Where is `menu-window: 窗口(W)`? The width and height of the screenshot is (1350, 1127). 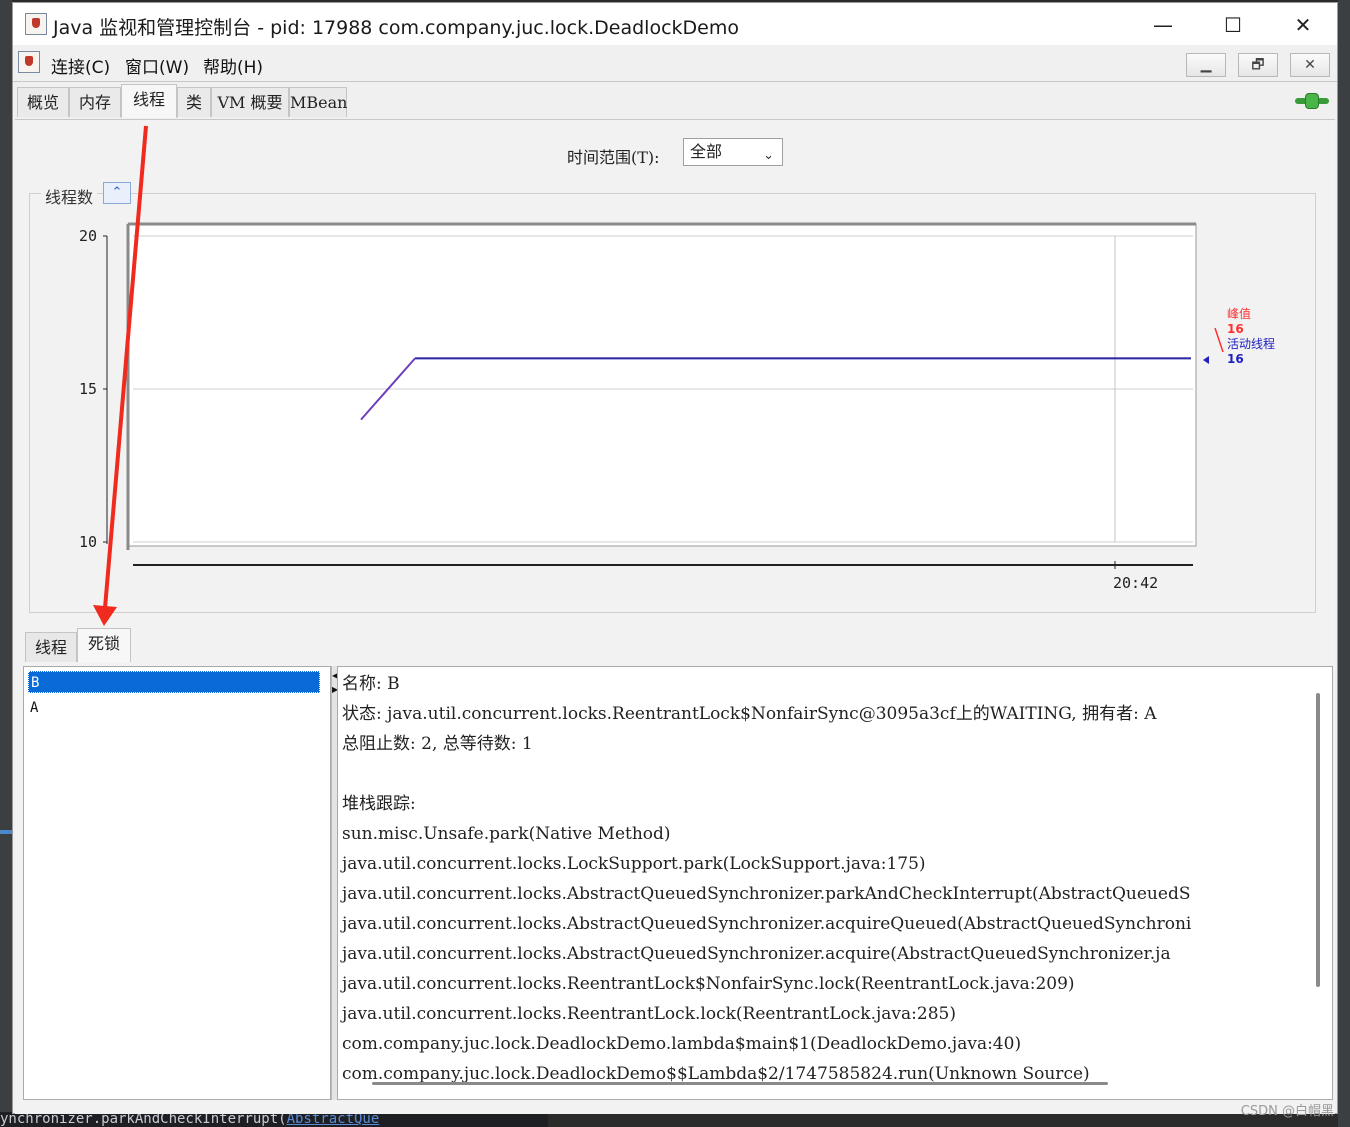 menu-window: 窗口(W) is located at coordinates (157, 65).